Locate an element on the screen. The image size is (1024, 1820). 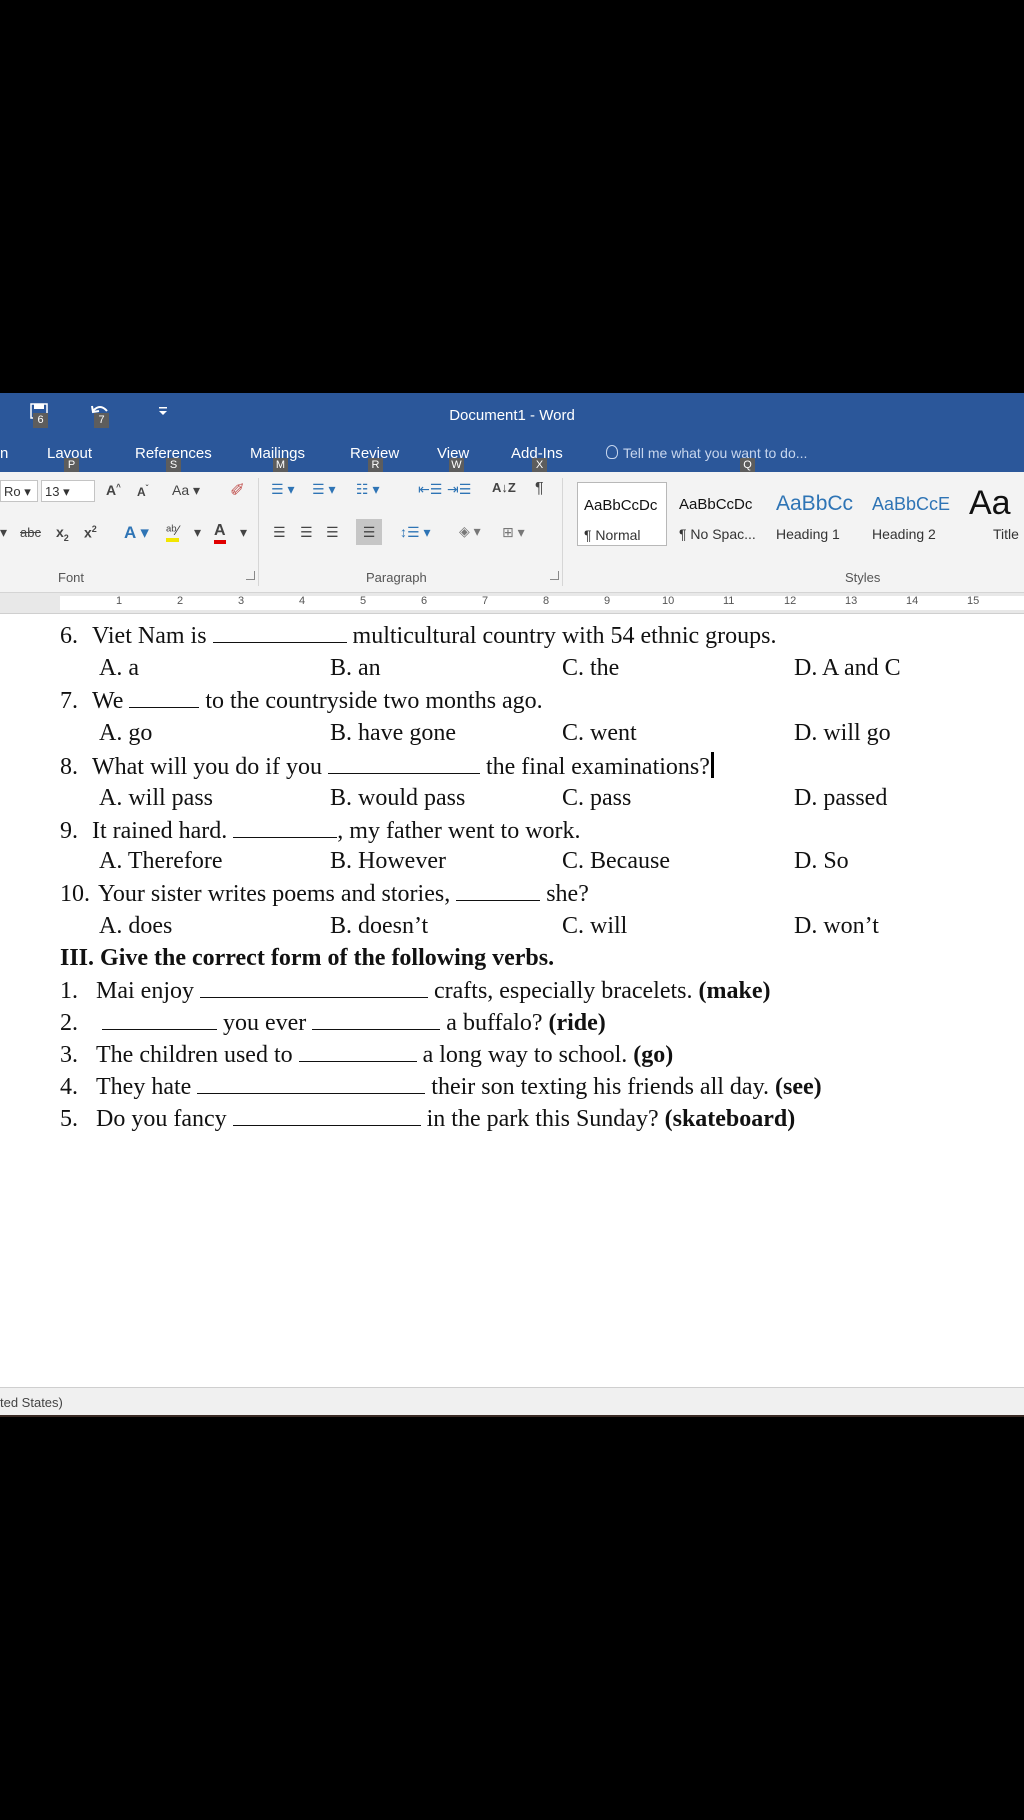
line-spacing-icon: ↕☰ ▾ is located at coordinates (415, 532).